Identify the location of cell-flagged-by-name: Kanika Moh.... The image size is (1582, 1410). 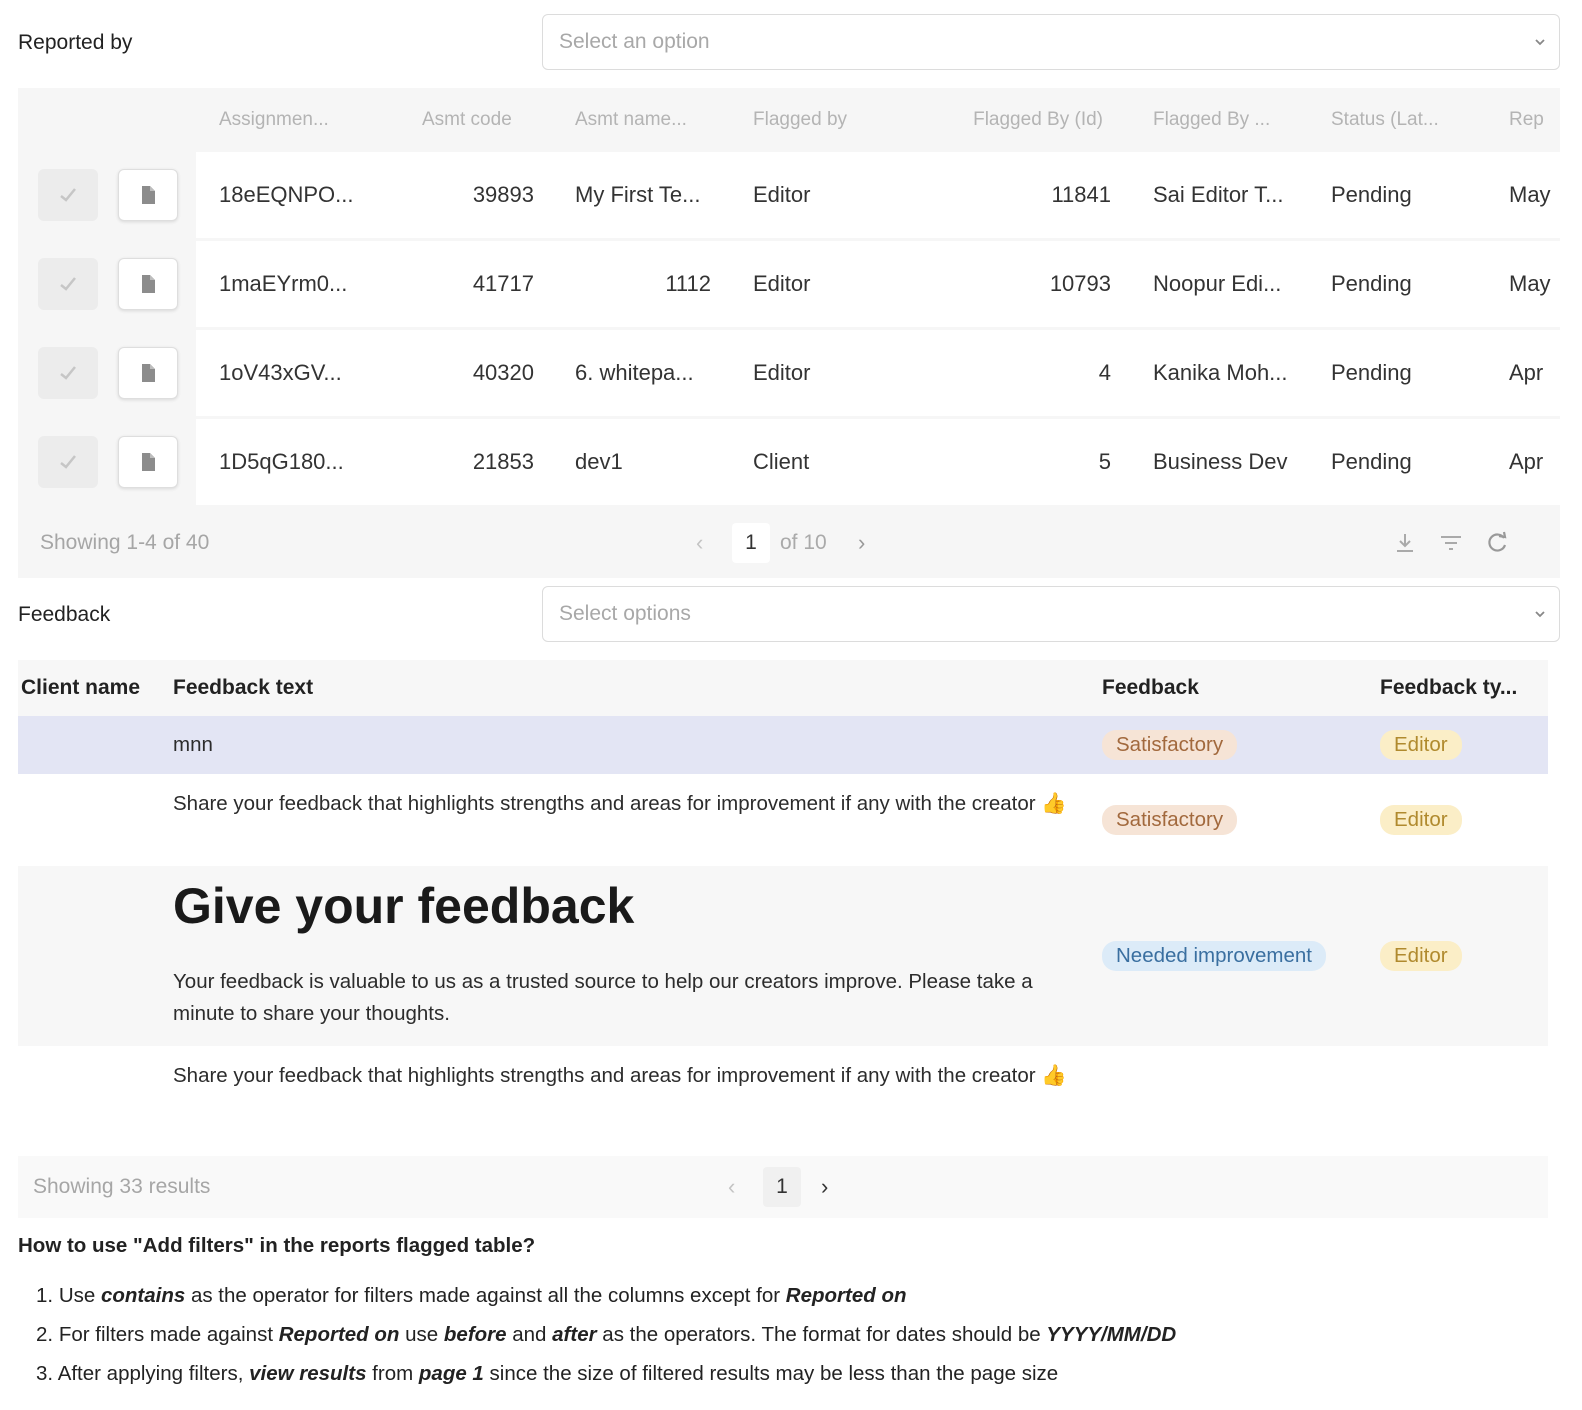
(1220, 372).